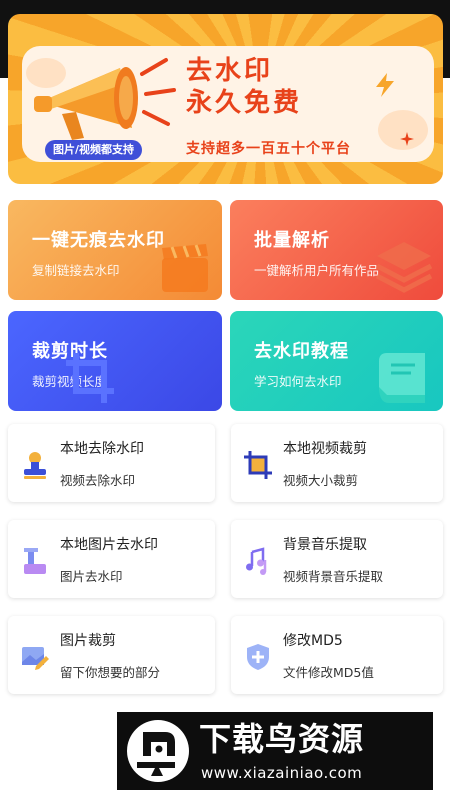 Image resolution: width=450 pixels, height=800 pixels. I want to click on clapperboard-icon, so click(185, 268).